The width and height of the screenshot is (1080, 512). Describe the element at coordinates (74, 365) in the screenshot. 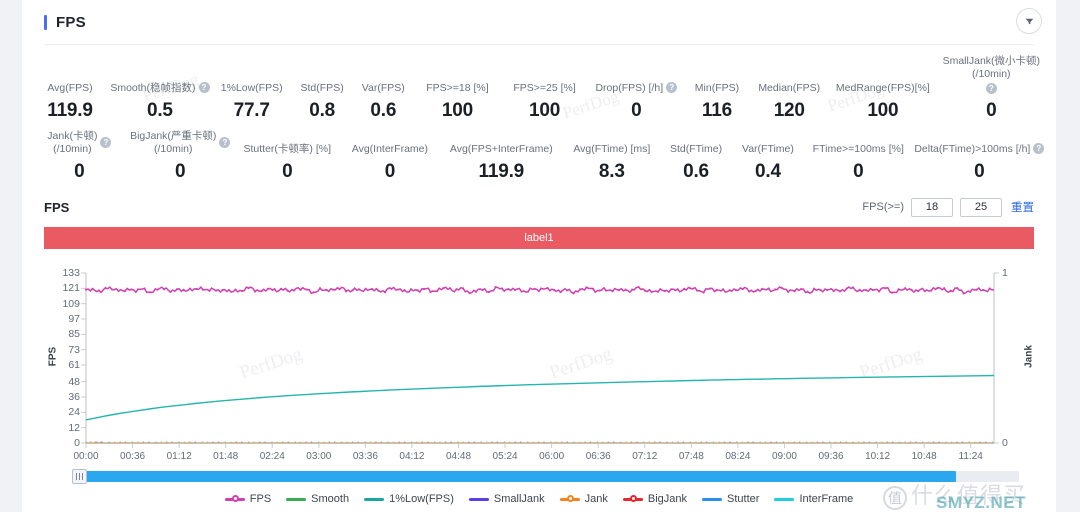

I see `y-axis-tick-label: 61` at that location.